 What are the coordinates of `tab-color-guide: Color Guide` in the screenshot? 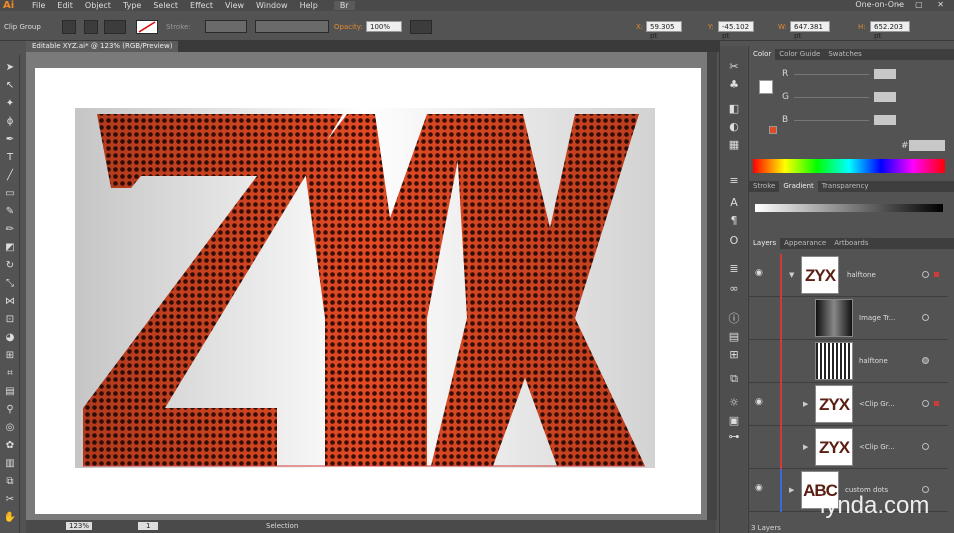 It's located at (799, 54).